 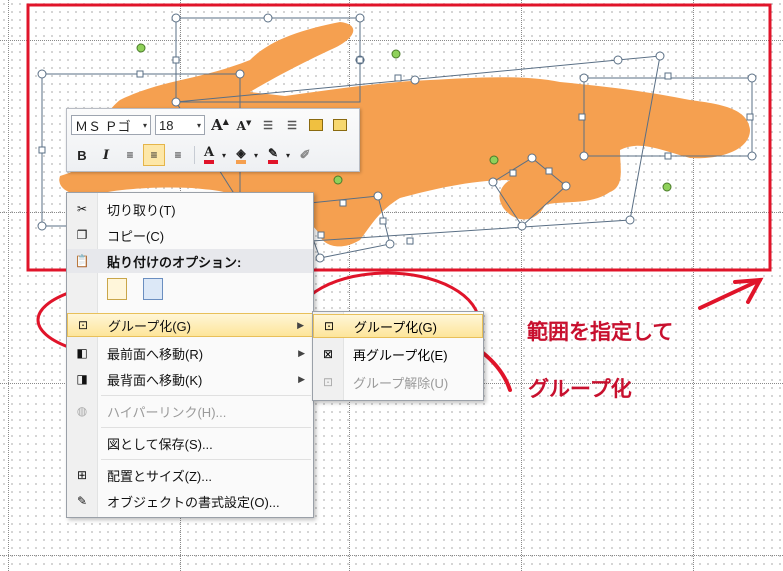 I want to click on menu-item-label: 再グループ化(E), so click(x=400, y=355).